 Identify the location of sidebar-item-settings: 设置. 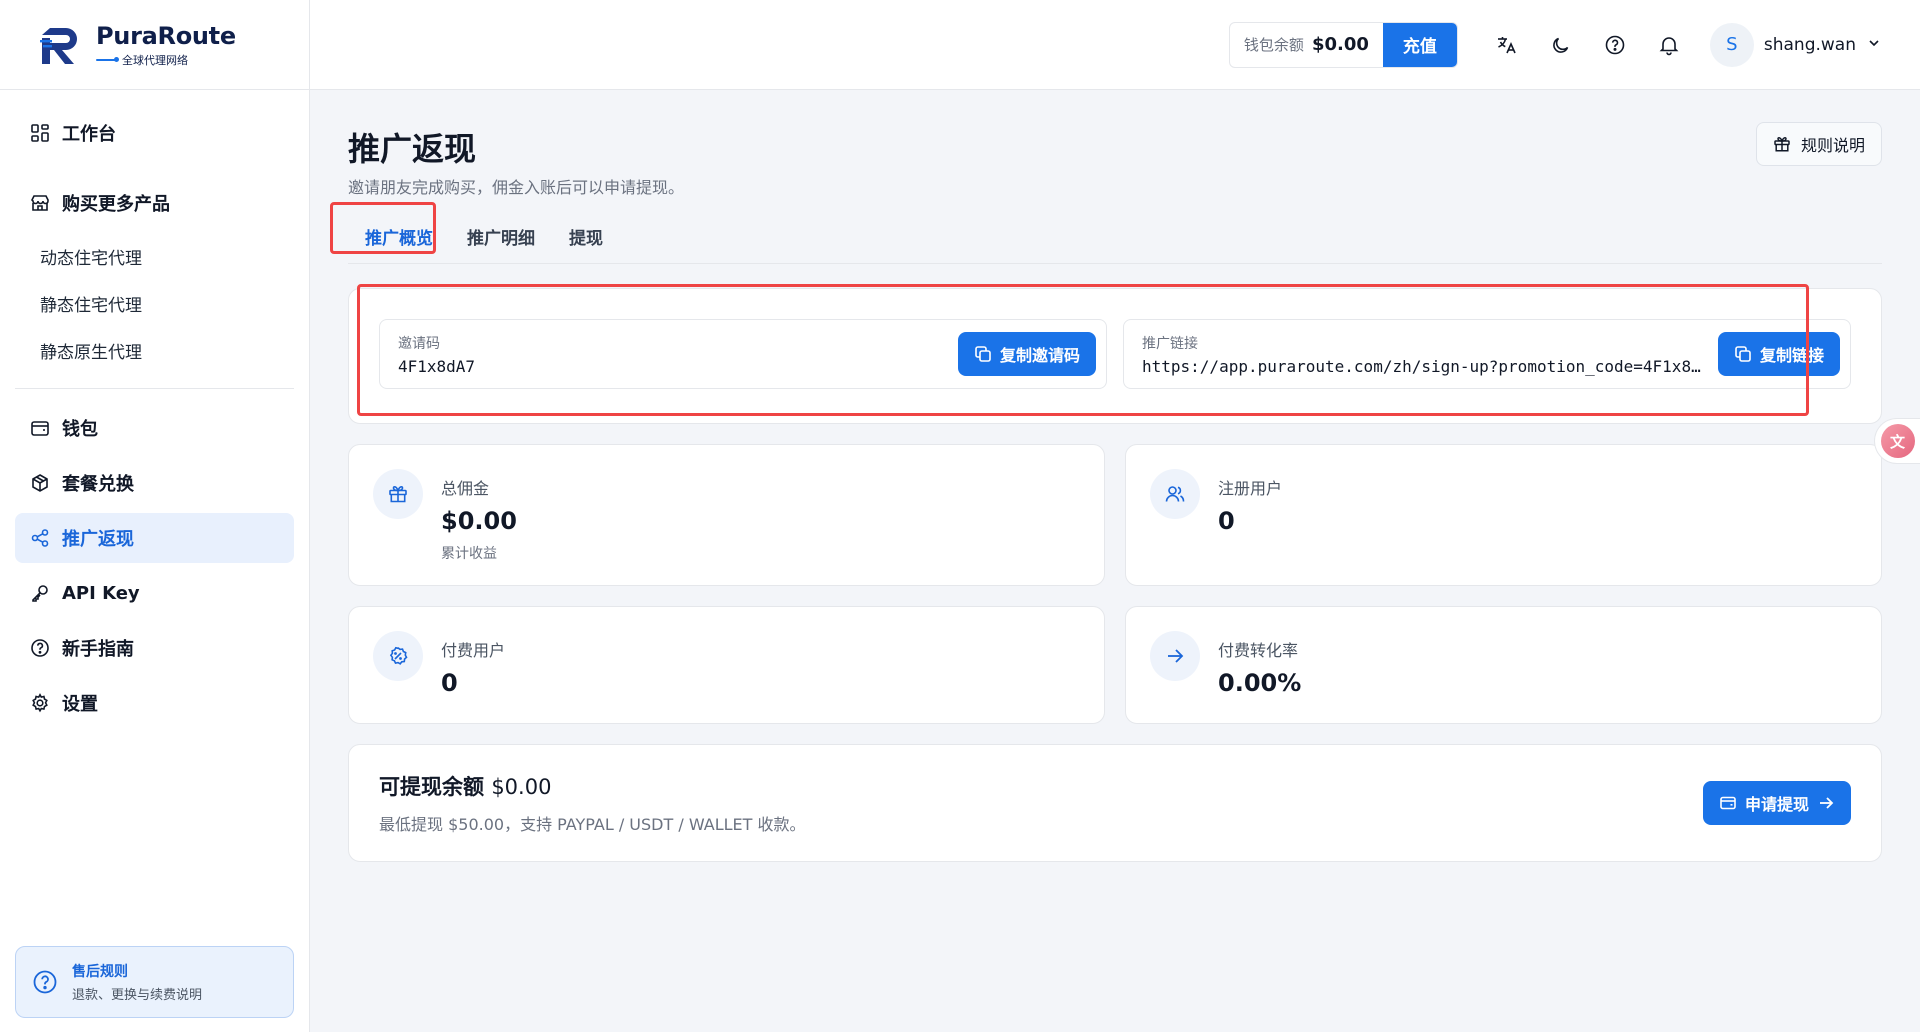
(154, 703).